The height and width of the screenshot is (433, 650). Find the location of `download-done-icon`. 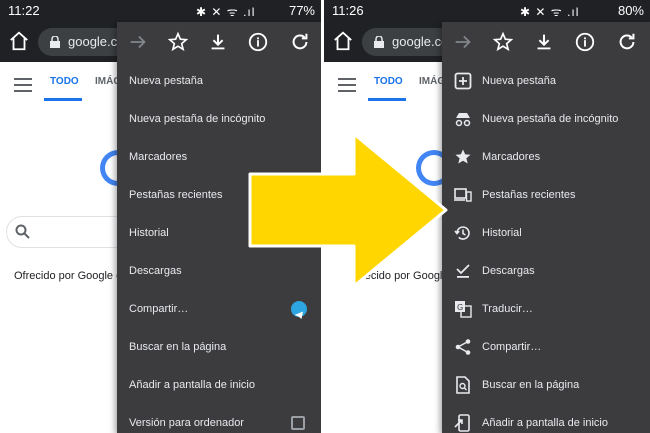

download-done-icon is located at coordinates (463, 271).